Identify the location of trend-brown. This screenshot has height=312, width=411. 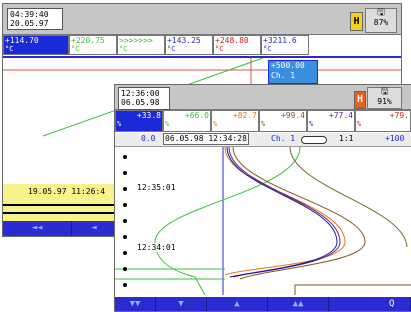
(299, 213).